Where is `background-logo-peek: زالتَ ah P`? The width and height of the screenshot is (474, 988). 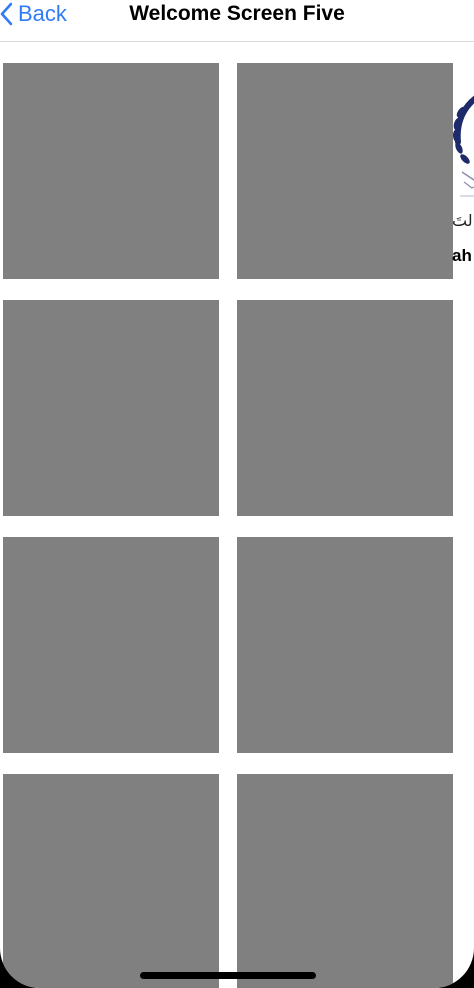 background-logo-peek: زالتَ ah P is located at coordinates (463, 173).